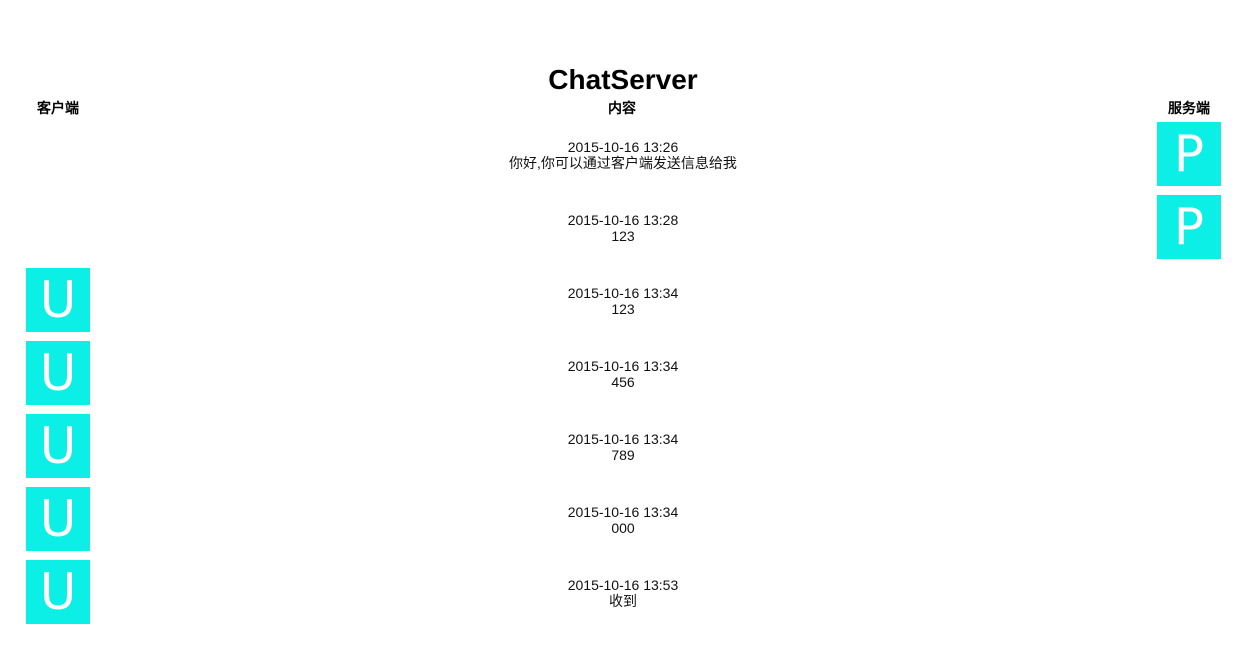  I want to click on message-content: 2015-10-16 13:28 123, so click(623, 228).